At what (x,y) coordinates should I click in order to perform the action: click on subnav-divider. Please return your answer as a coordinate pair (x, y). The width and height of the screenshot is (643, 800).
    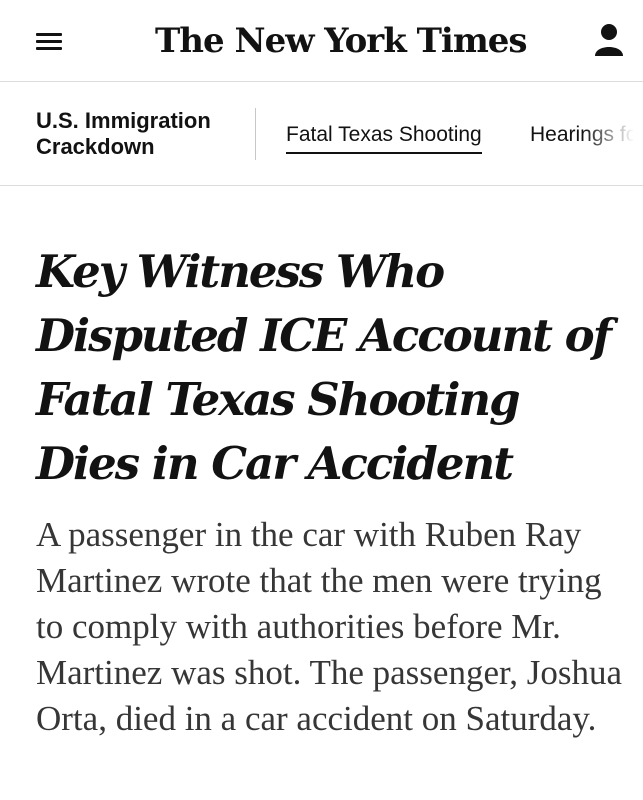
    Looking at the image, I should click on (255, 134).